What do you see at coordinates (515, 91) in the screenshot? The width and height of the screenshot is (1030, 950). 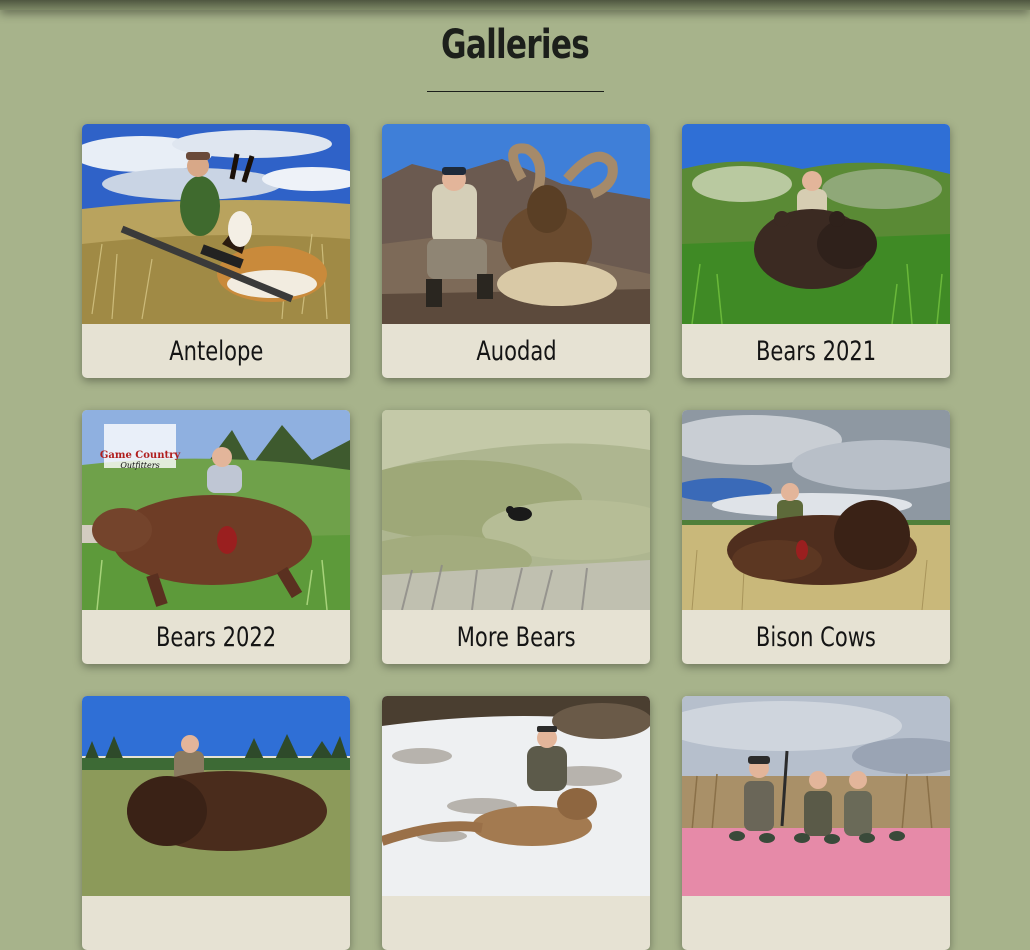 I see `title-underline` at bounding box center [515, 91].